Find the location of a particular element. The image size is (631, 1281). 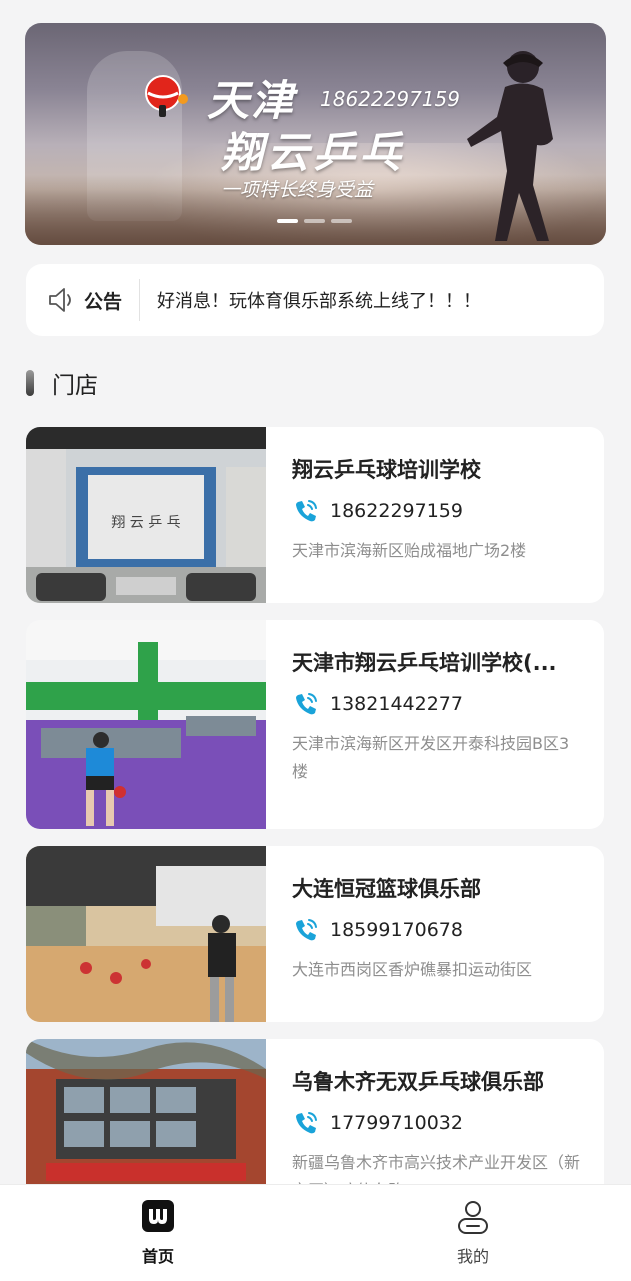

store-phone: 13821442277 is located at coordinates (396, 704).